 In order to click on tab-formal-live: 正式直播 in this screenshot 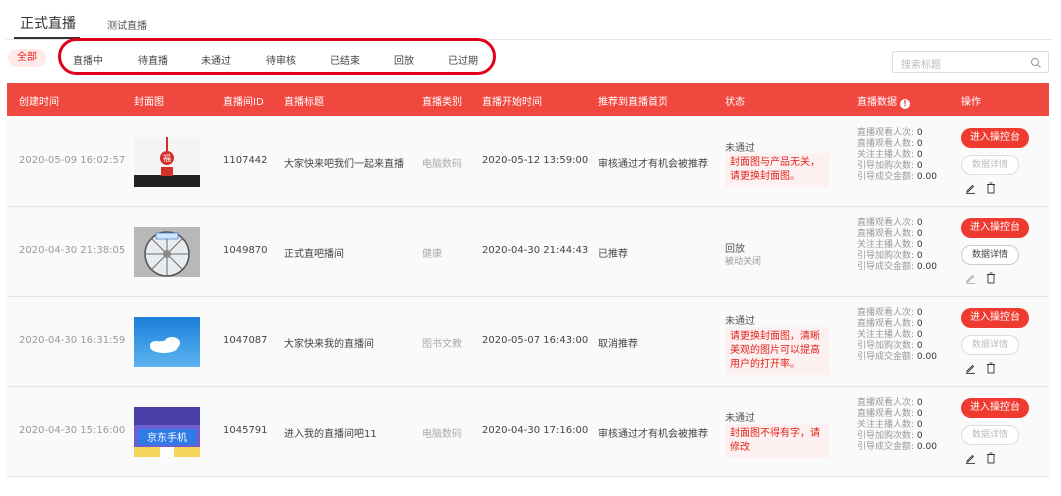, I will do `click(48, 23)`.